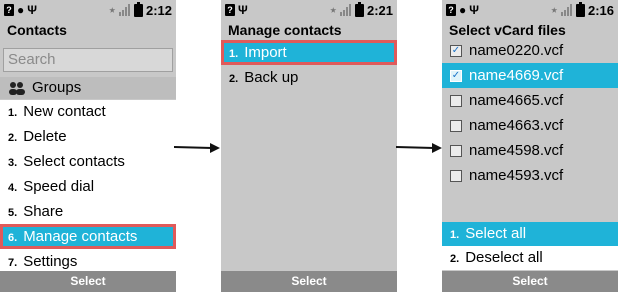  I want to click on menu-item-delete: 2. Delete, so click(88, 136).